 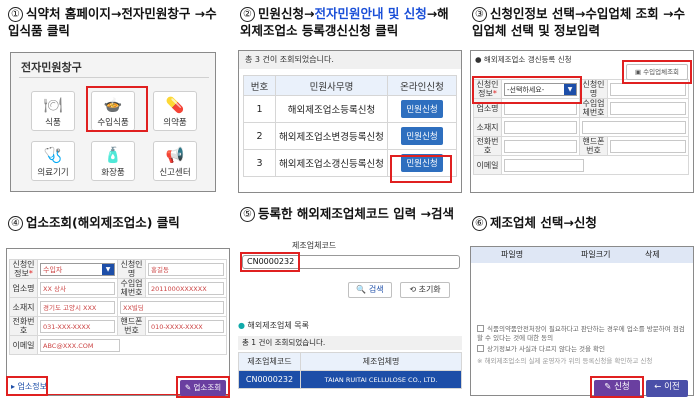 I want to click on medicine-label: 의약품, so click(x=175, y=123).